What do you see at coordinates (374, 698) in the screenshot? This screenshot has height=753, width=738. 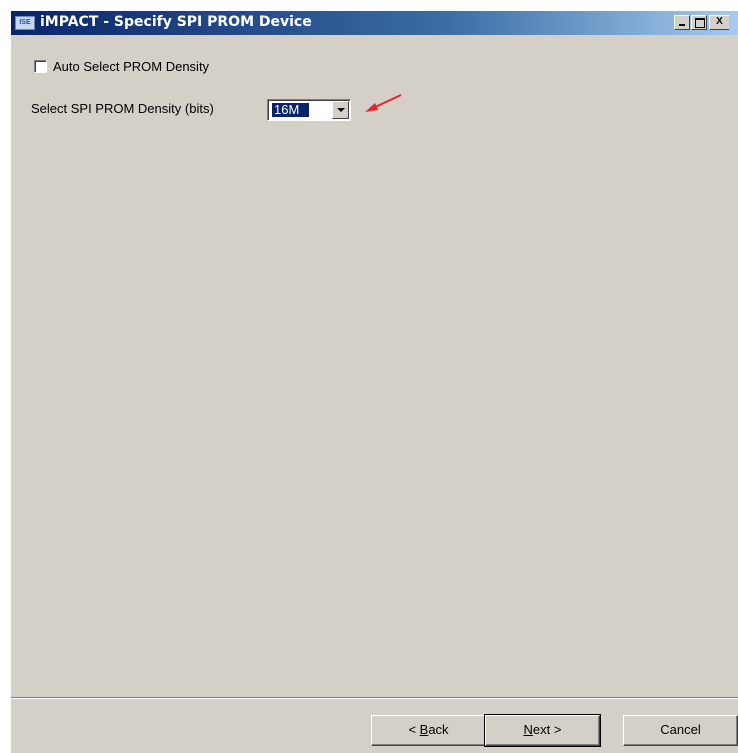 I see `footer-separator` at bounding box center [374, 698].